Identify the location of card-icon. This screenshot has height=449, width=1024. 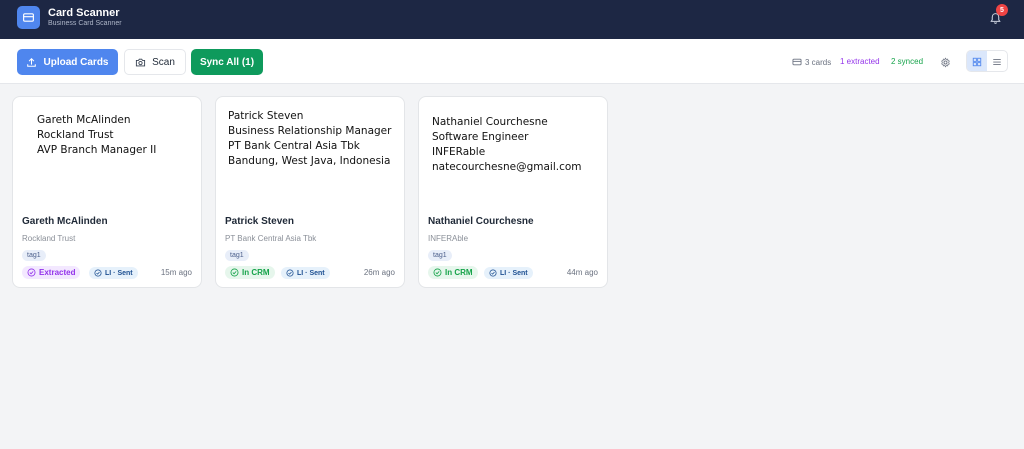
(797, 62).